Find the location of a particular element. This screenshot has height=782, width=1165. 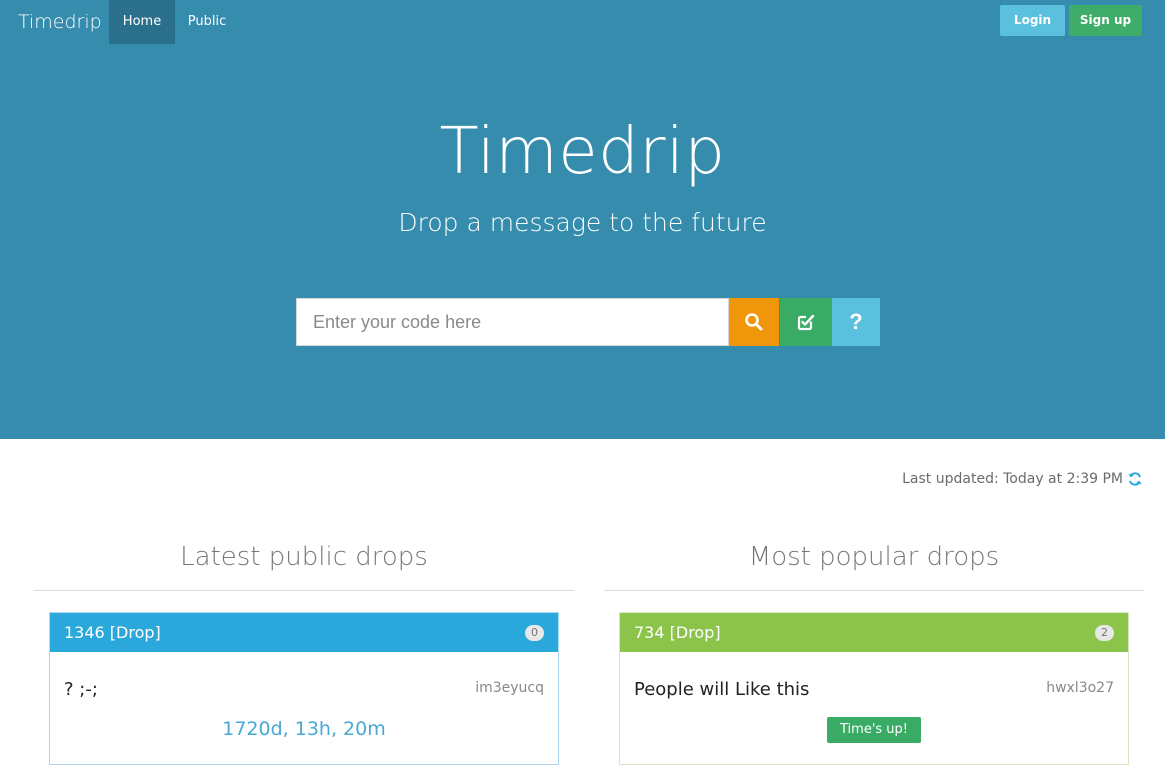

latest-drops-title: Latest public drops is located at coordinates (304, 557).